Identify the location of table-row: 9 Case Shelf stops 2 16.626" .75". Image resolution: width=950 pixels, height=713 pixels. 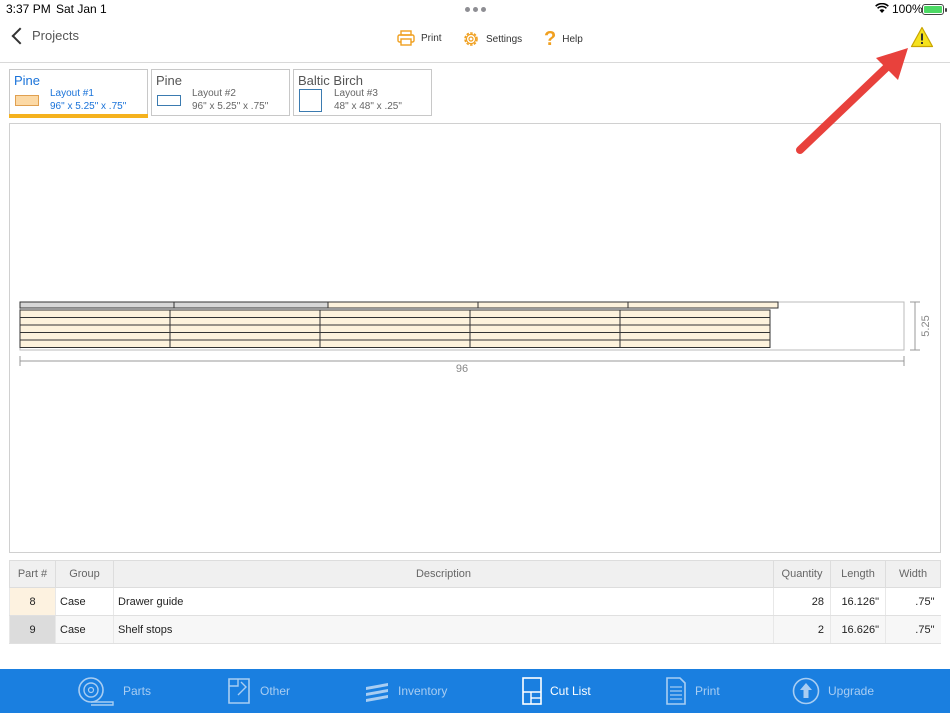
(475, 629).